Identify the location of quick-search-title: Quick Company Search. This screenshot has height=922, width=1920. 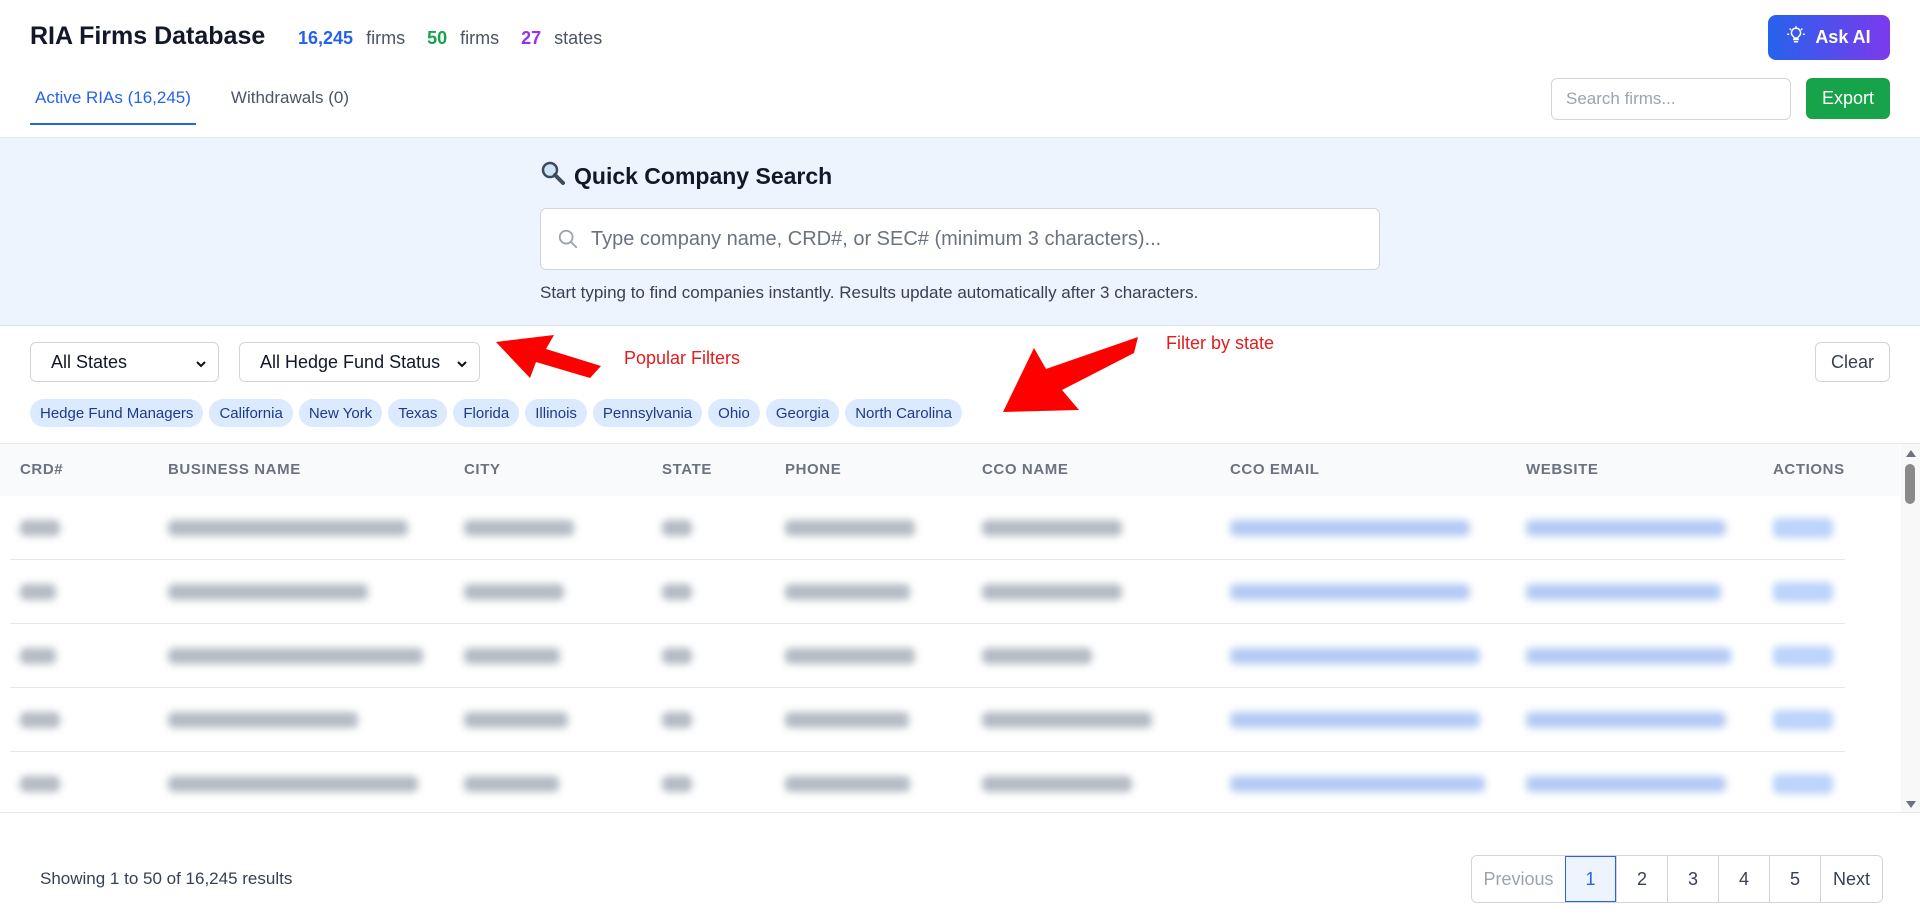
(703, 175).